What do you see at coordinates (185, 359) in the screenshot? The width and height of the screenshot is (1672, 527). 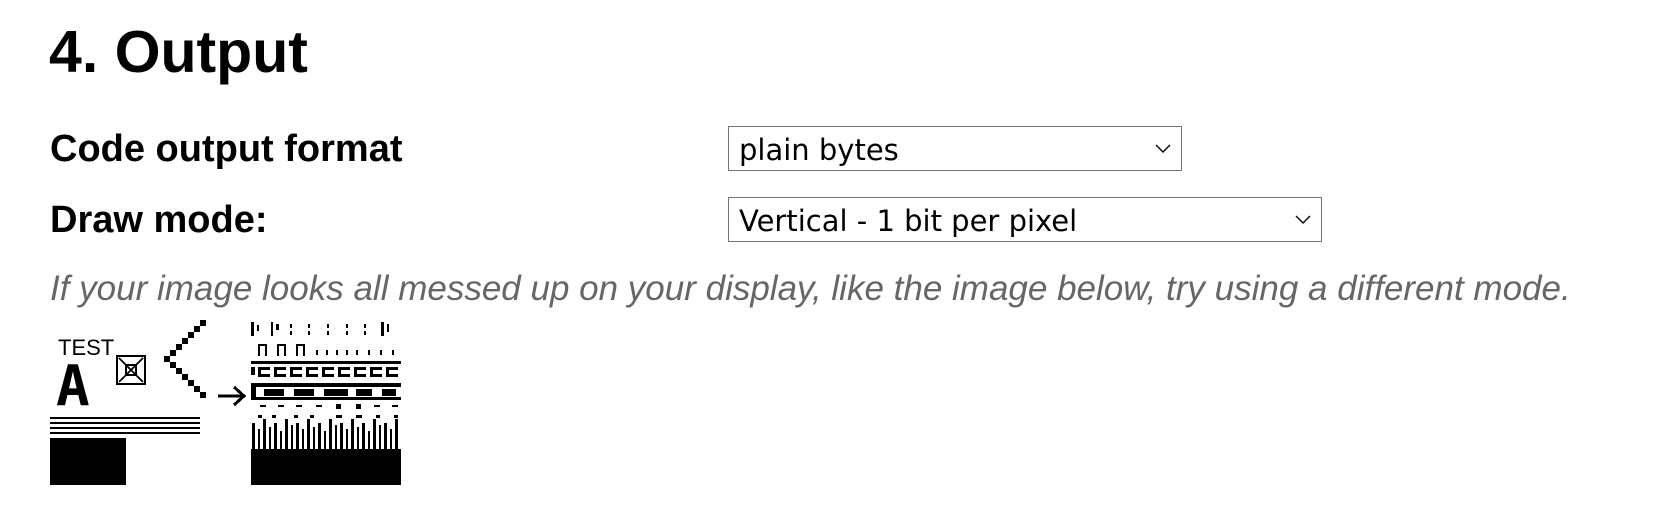 I see `chevron-left-icon` at bounding box center [185, 359].